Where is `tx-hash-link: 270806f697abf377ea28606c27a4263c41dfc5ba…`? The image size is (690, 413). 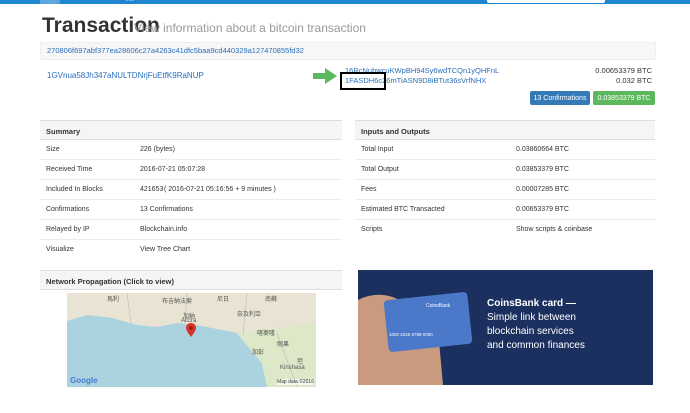
tx-hash-link: 270806f697abf377ea28606c27a4263c41dfc5ba… is located at coordinates (175, 50).